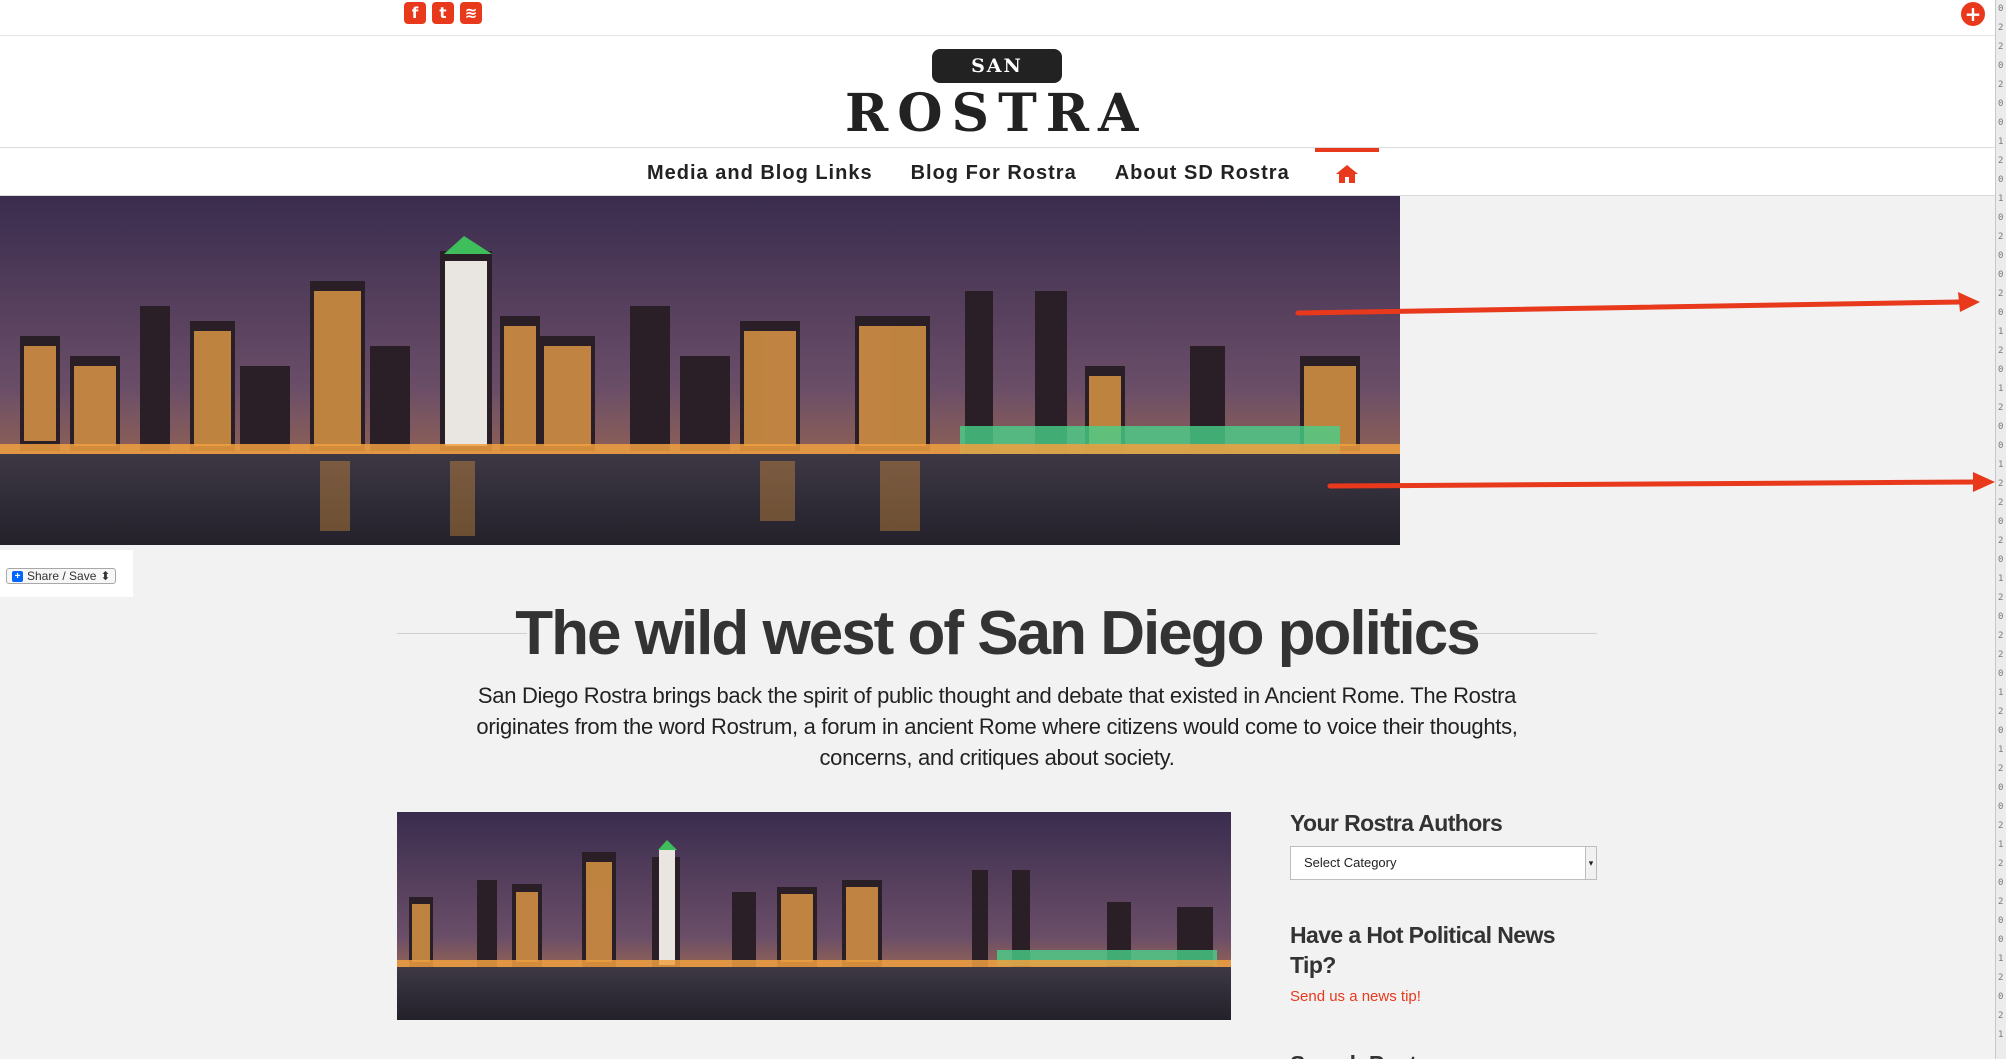 This screenshot has height=1059, width=2006. I want to click on logo-word: ROSTRA, so click(996, 113).